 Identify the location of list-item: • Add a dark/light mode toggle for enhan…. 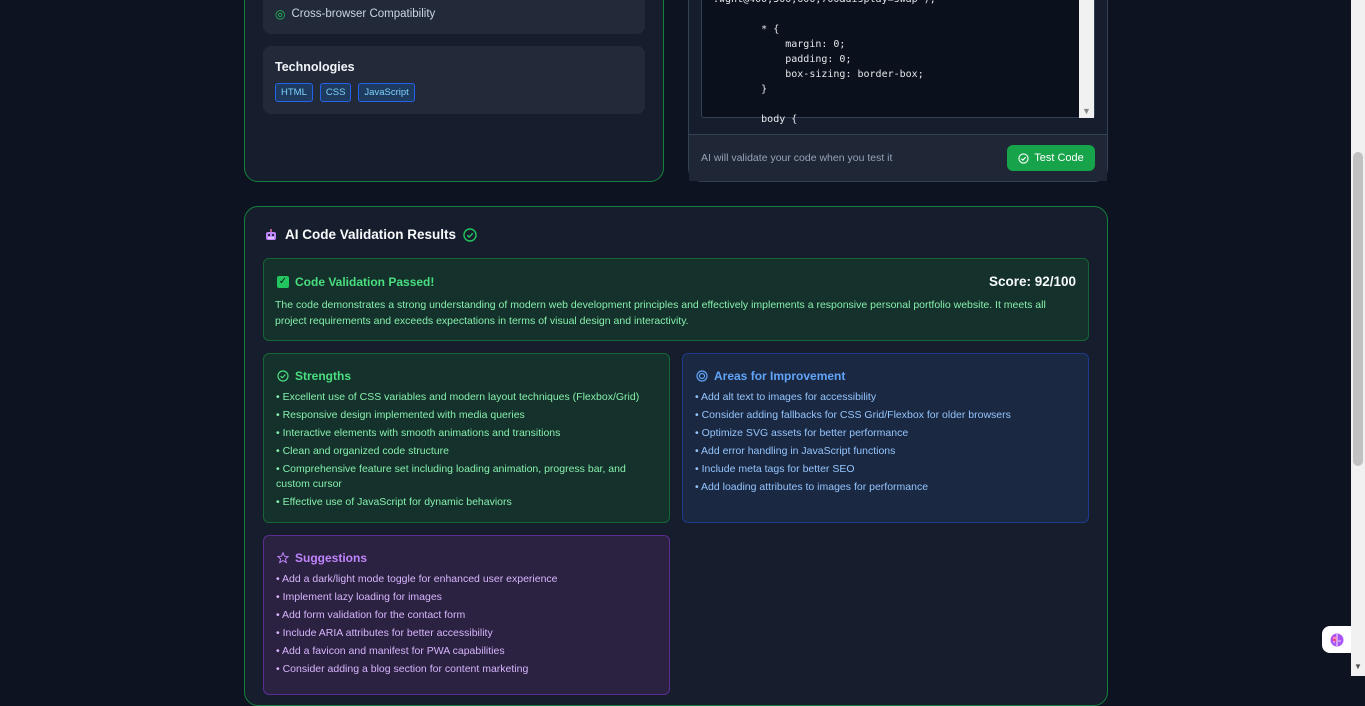
(417, 579).